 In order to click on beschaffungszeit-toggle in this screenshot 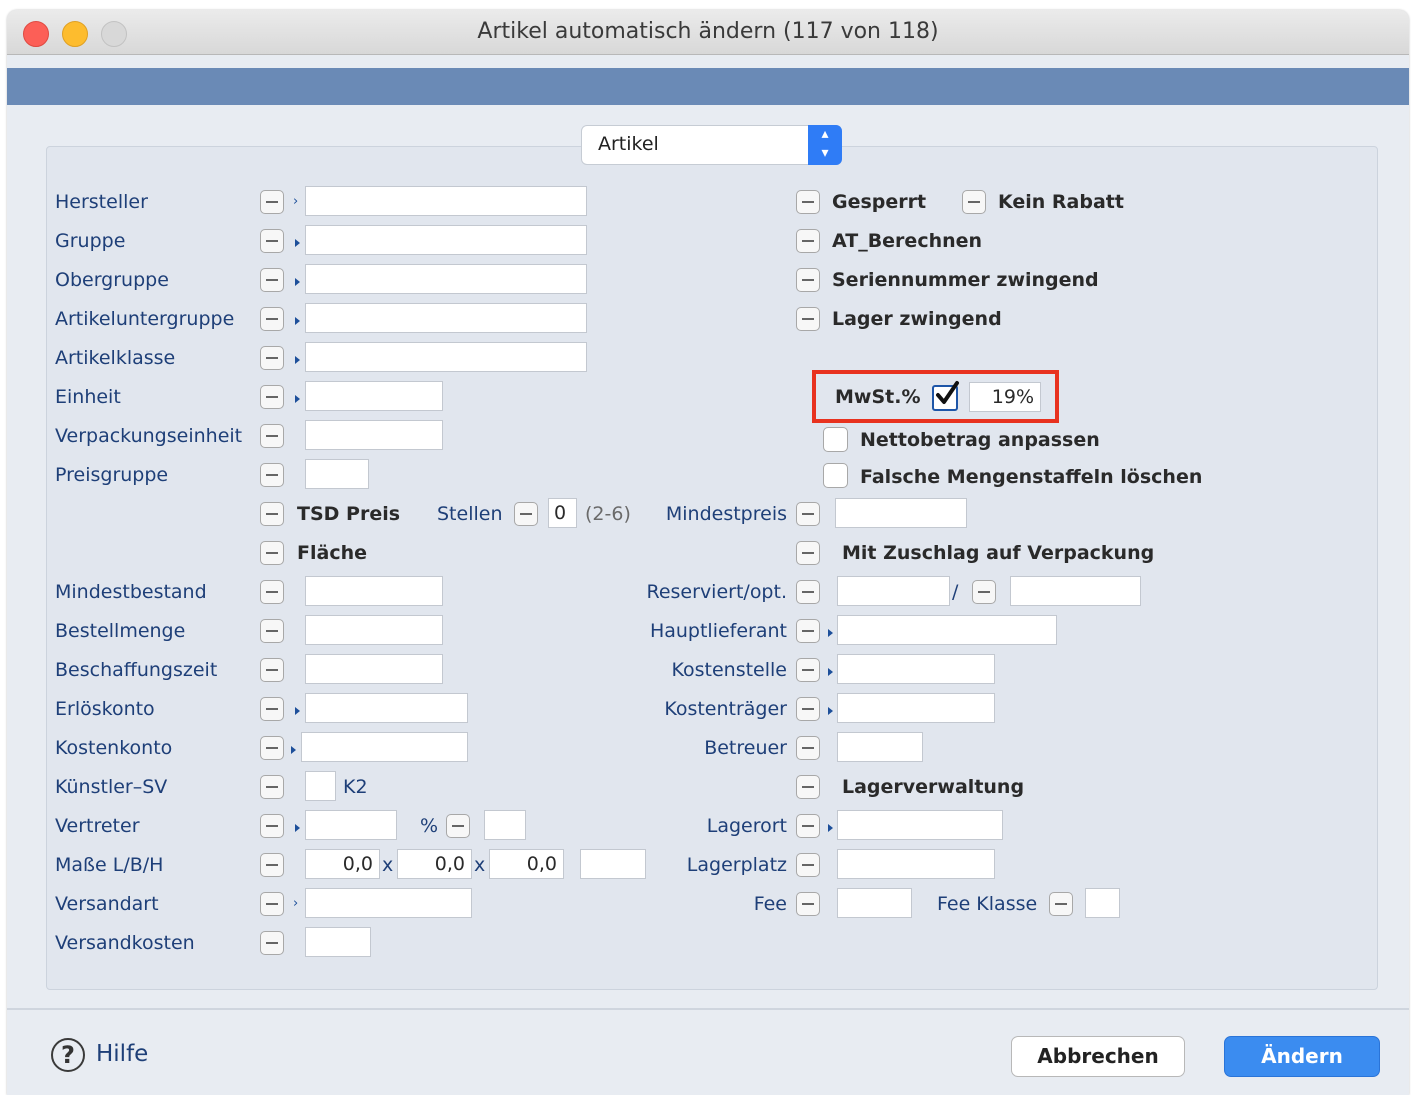, I will do `click(272, 670)`.